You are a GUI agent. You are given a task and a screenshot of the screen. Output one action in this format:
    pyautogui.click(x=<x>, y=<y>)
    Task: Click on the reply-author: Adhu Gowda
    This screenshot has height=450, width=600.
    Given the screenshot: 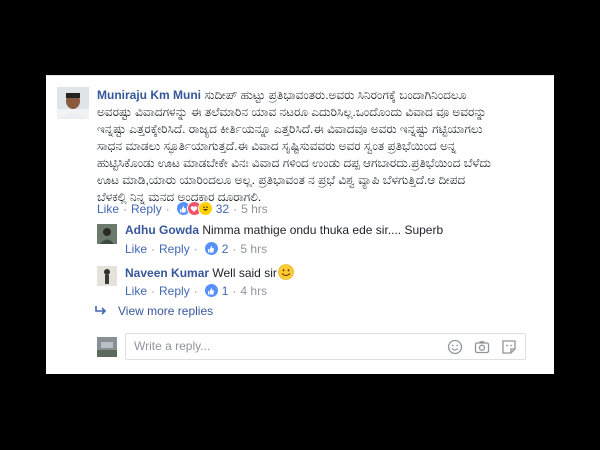 What is the action you would take?
    pyautogui.click(x=162, y=230)
    